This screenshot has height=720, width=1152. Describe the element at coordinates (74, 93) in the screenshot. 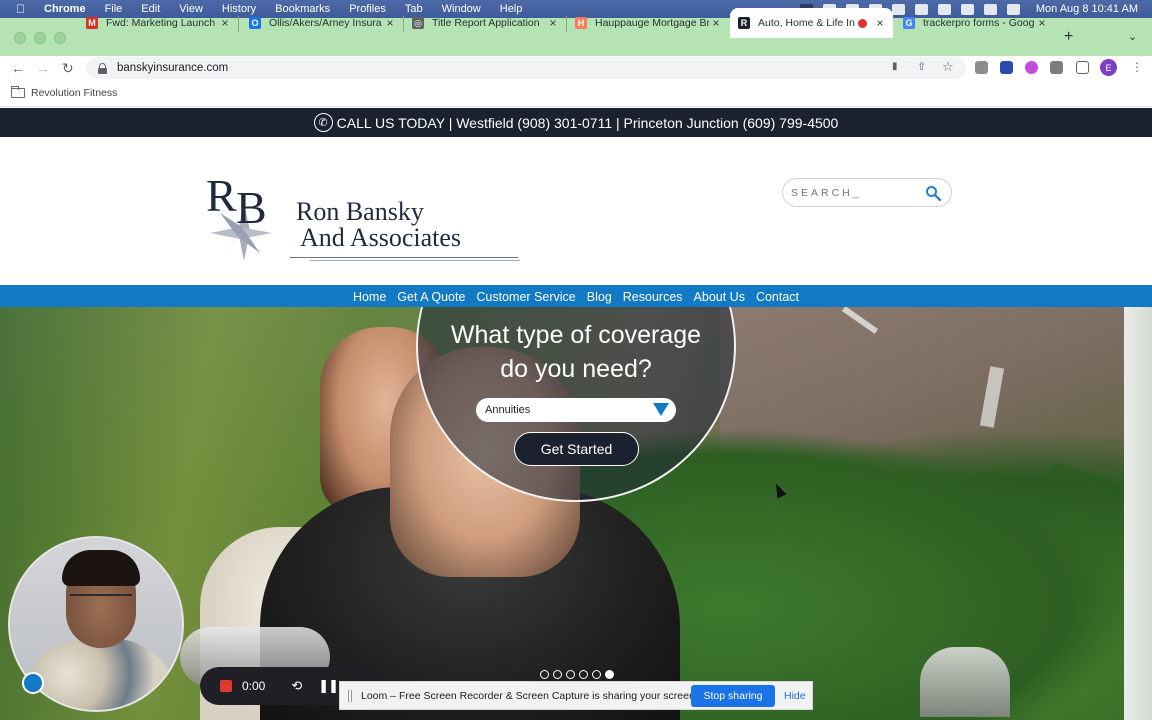

I see `bookmark-item: Revolution Fitness` at that location.